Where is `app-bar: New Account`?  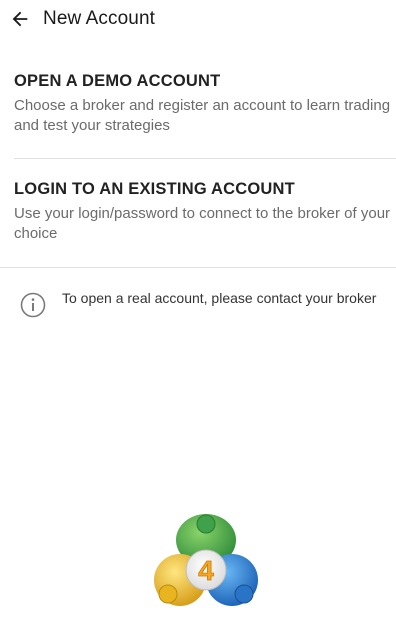 app-bar: New Account is located at coordinates (198, 20).